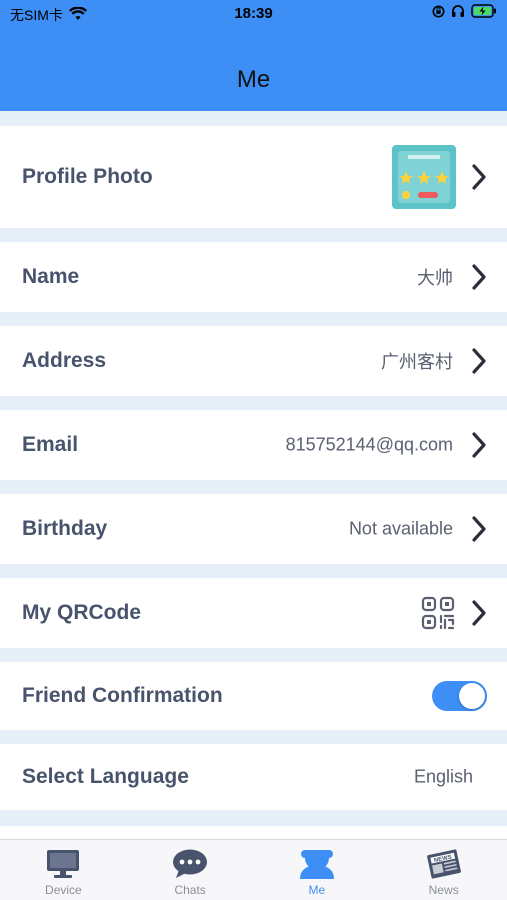 The height and width of the screenshot is (900, 507). I want to click on headphones-icon, so click(458, 13).